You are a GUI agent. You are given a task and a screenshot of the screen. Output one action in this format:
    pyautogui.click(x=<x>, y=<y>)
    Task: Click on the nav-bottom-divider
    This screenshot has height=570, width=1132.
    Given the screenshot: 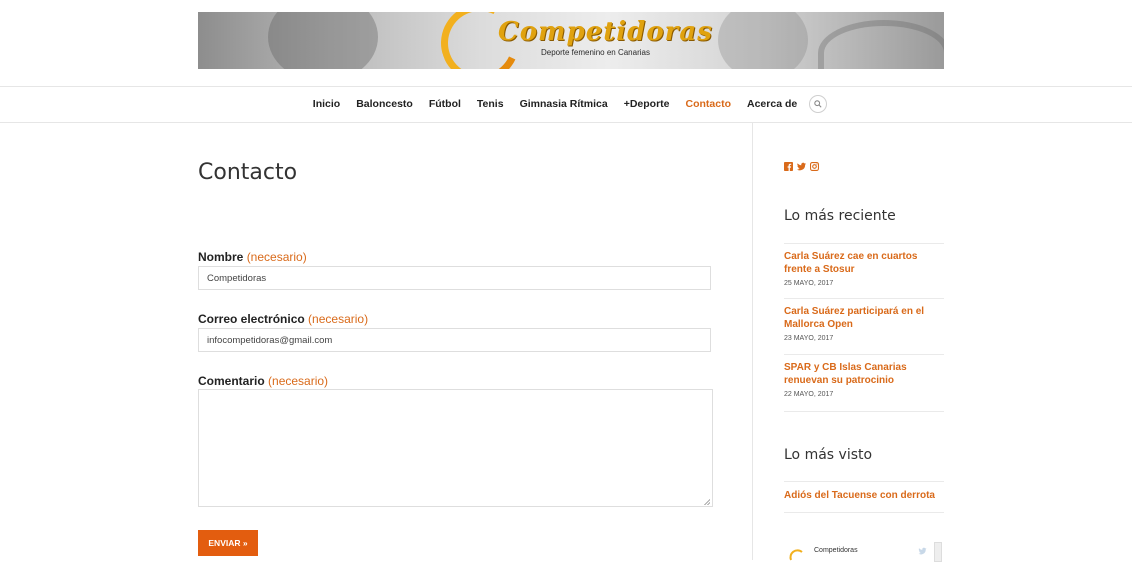 What is the action you would take?
    pyautogui.click(x=566, y=122)
    